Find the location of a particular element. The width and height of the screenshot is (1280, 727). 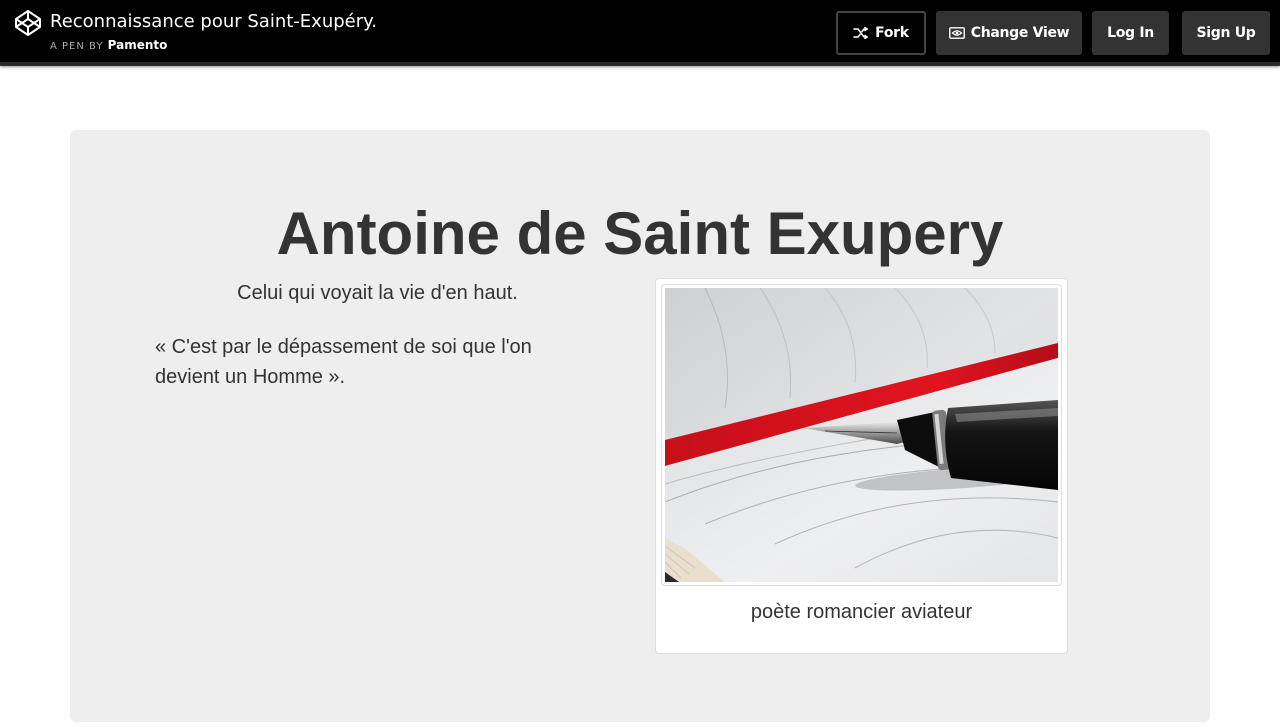

byline-prefix: A PEN BY is located at coordinates (77, 46).